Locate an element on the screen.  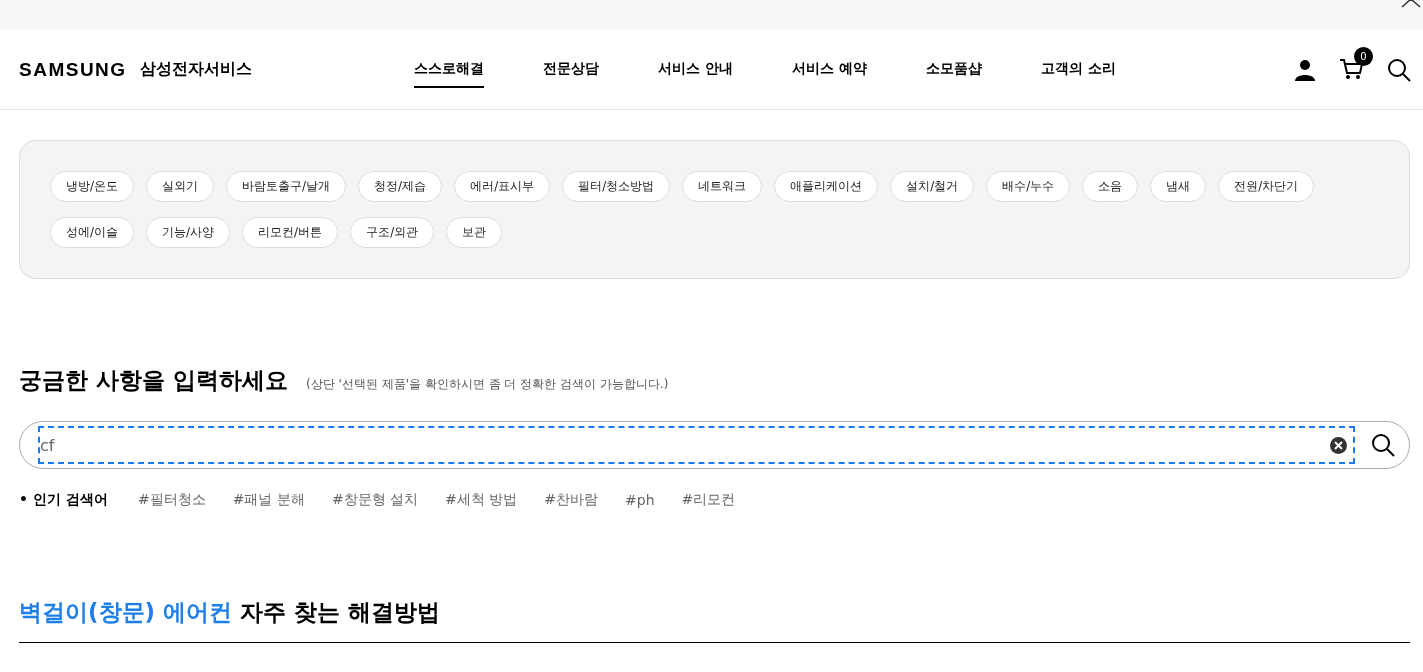
category-chip: 에러/표시부 is located at coordinates (502, 186).